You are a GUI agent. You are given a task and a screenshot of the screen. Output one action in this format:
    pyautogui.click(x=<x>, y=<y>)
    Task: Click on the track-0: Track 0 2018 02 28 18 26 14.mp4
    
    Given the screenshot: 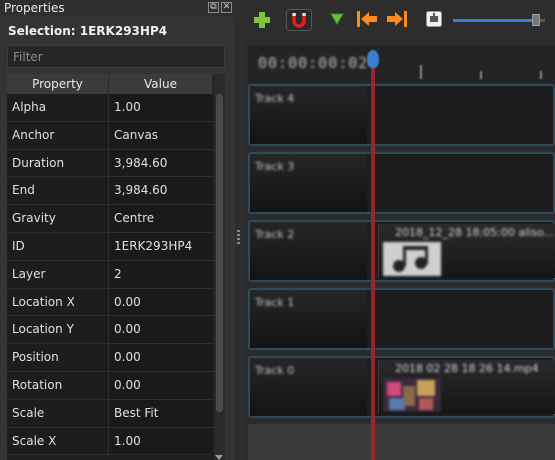 What is the action you would take?
    pyautogui.click(x=401, y=387)
    